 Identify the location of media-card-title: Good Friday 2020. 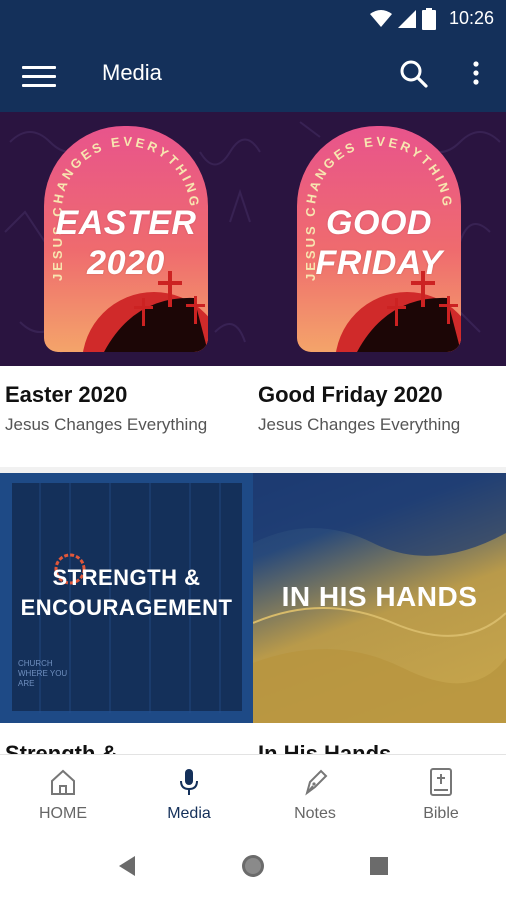
(350, 394).